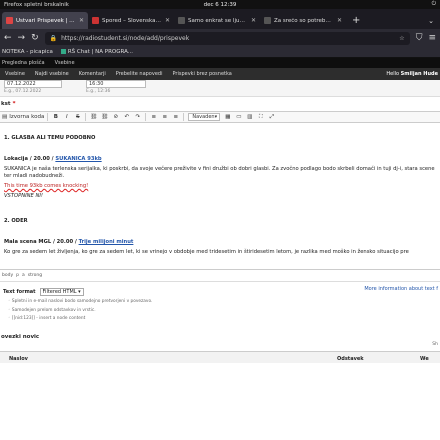 This screenshot has height=440, width=440. What do you see at coordinates (260, 117) in the screenshot?
I see `fullscreen-icon: ⛶` at bounding box center [260, 117].